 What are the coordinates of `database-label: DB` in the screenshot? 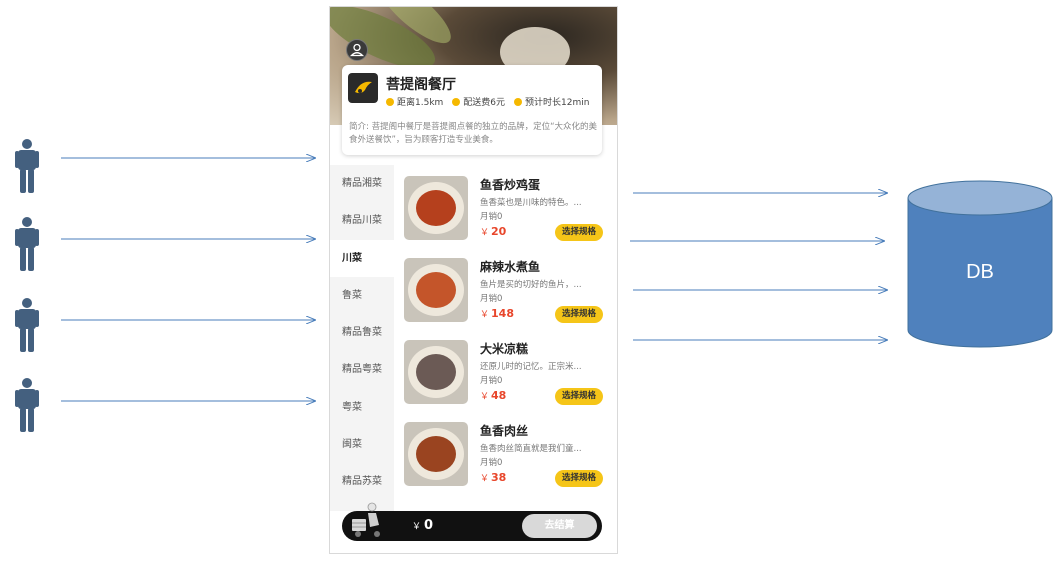 It's located at (980, 272).